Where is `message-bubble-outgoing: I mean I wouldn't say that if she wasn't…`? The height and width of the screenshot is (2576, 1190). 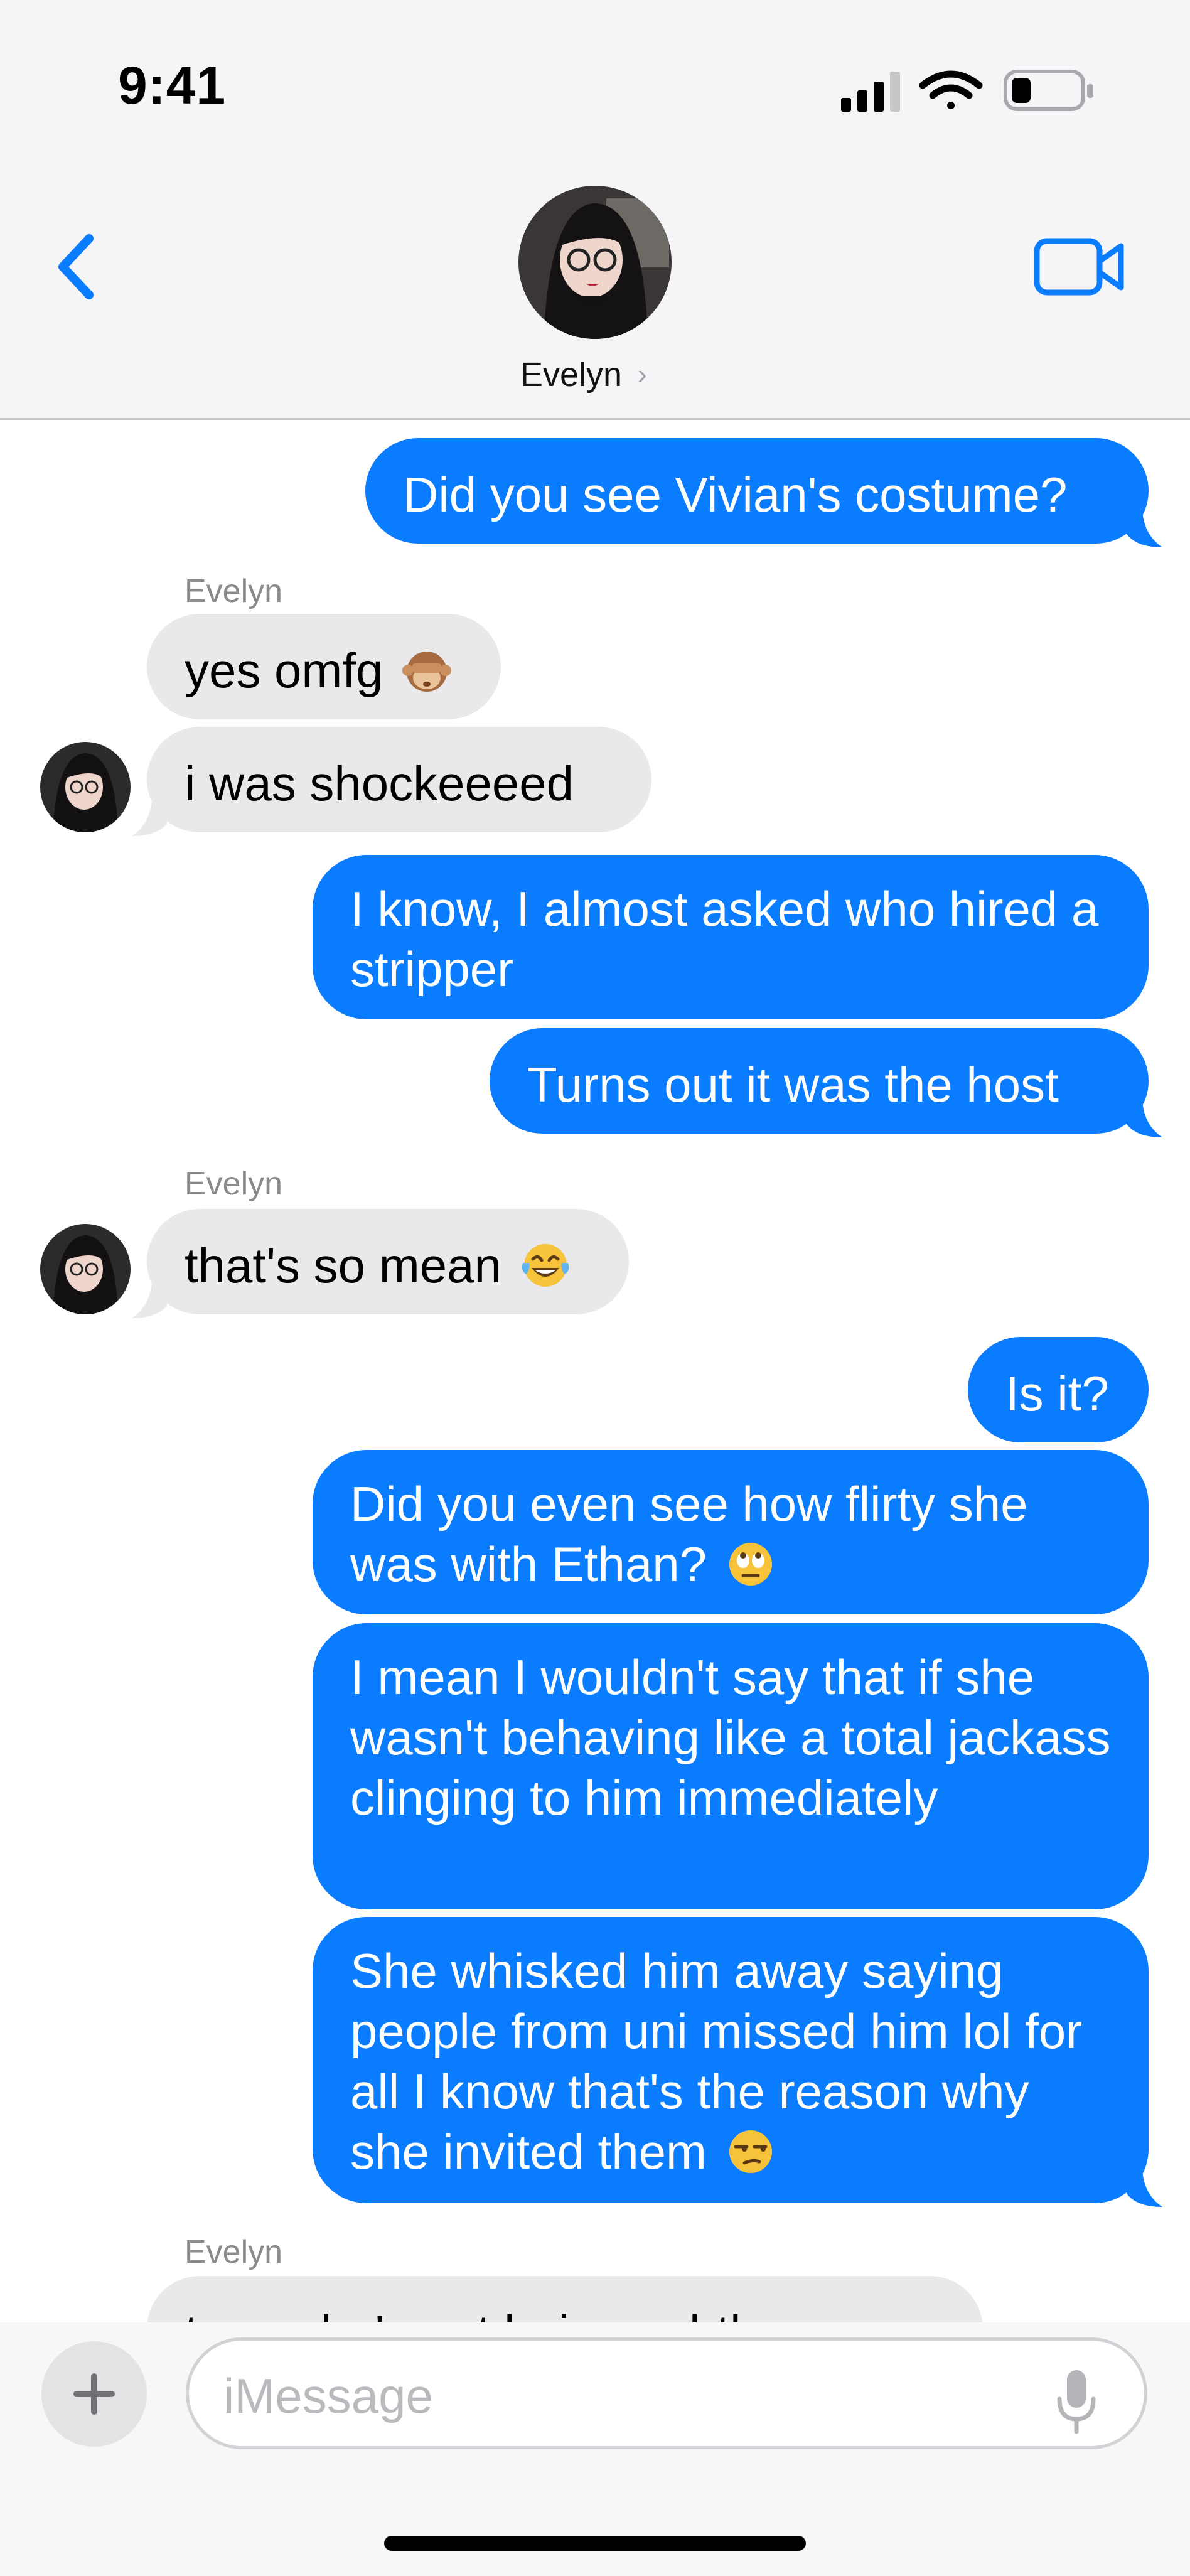 message-bubble-outgoing: I mean I wouldn't say that if she wasn't… is located at coordinates (731, 1766).